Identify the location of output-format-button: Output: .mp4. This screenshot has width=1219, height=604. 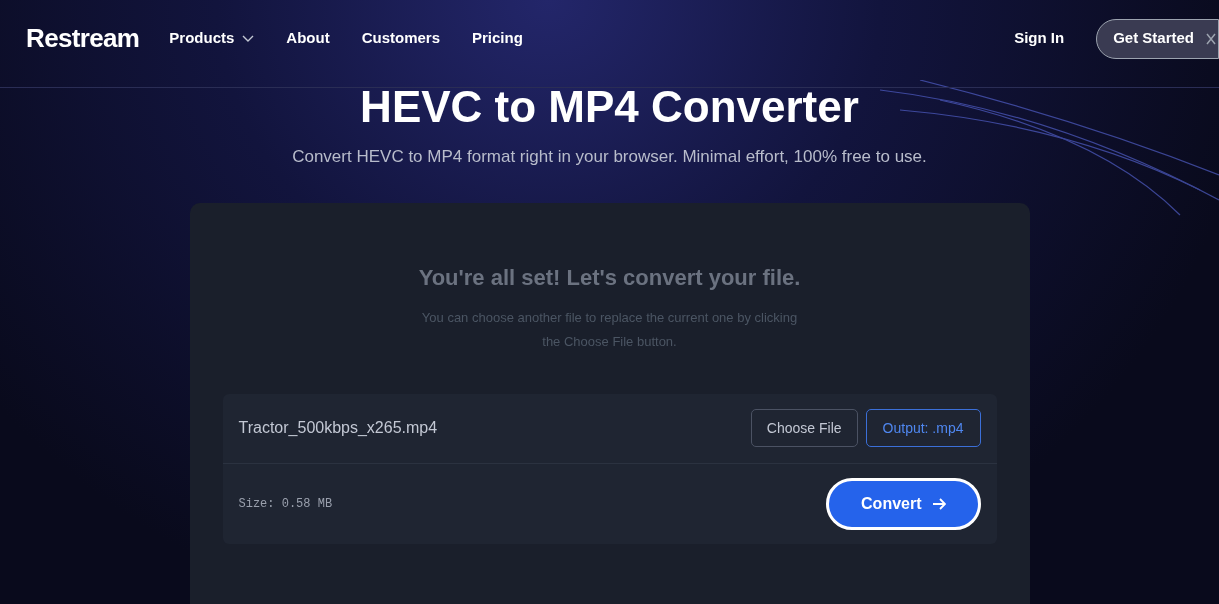
(923, 428).